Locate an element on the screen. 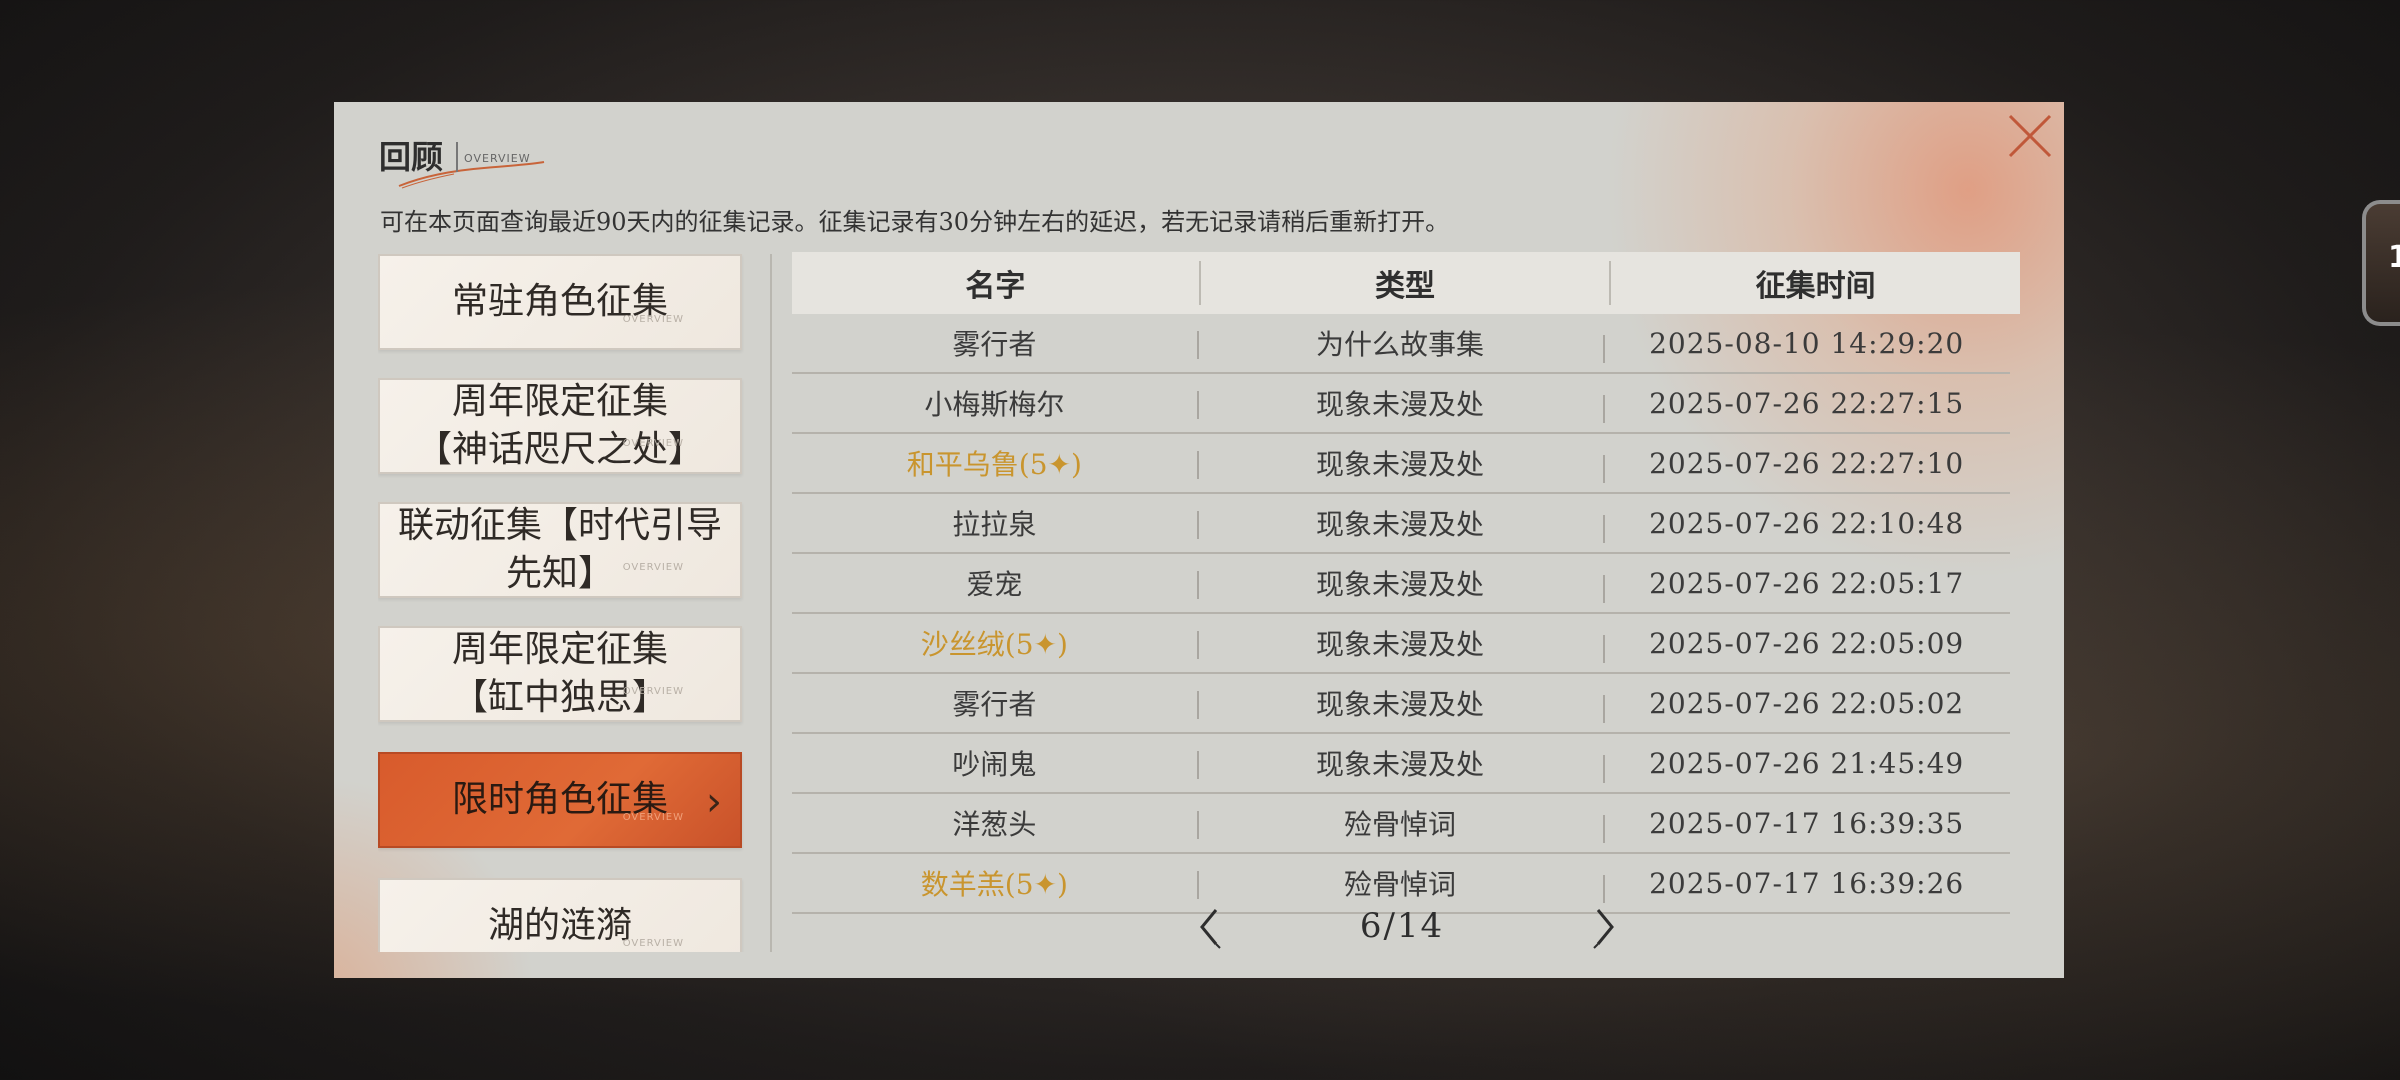 This screenshot has width=2400, height=1080. vertical-divider is located at coordinates (771, 603).